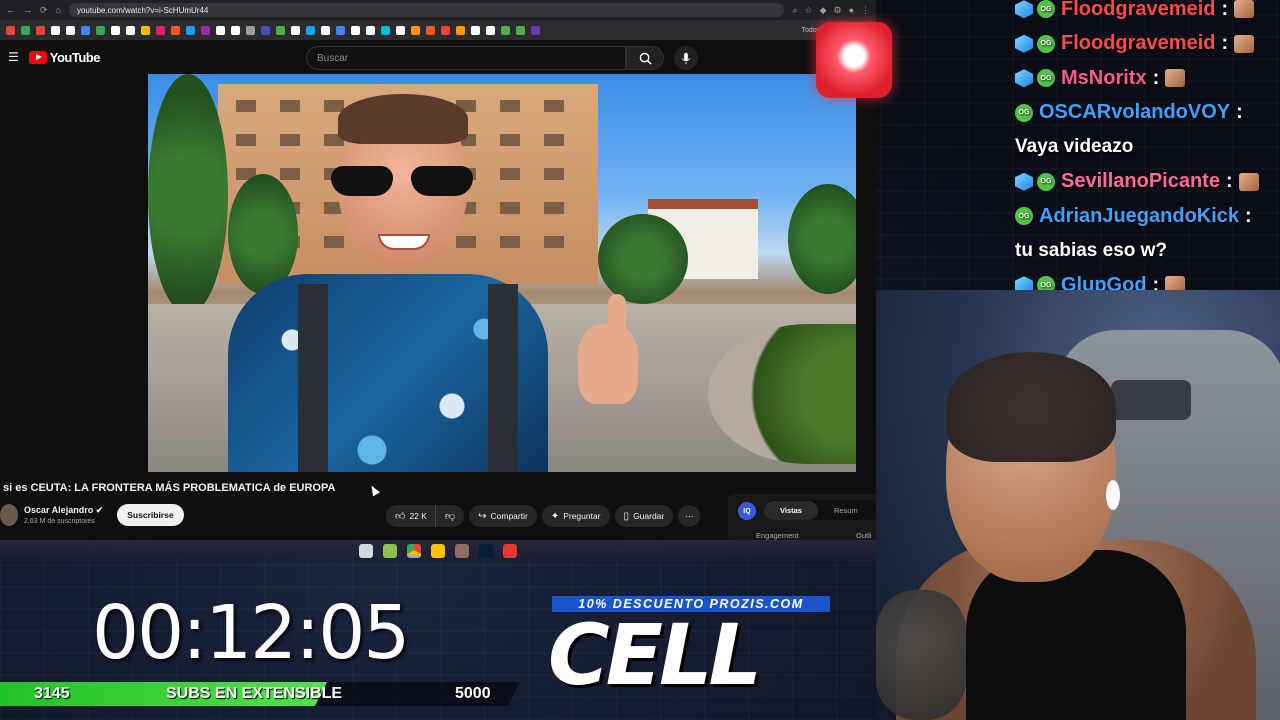 The height and width of the screenshot is (720, 1280). I want to click on outlier-label: Outli, so click(864, 535).